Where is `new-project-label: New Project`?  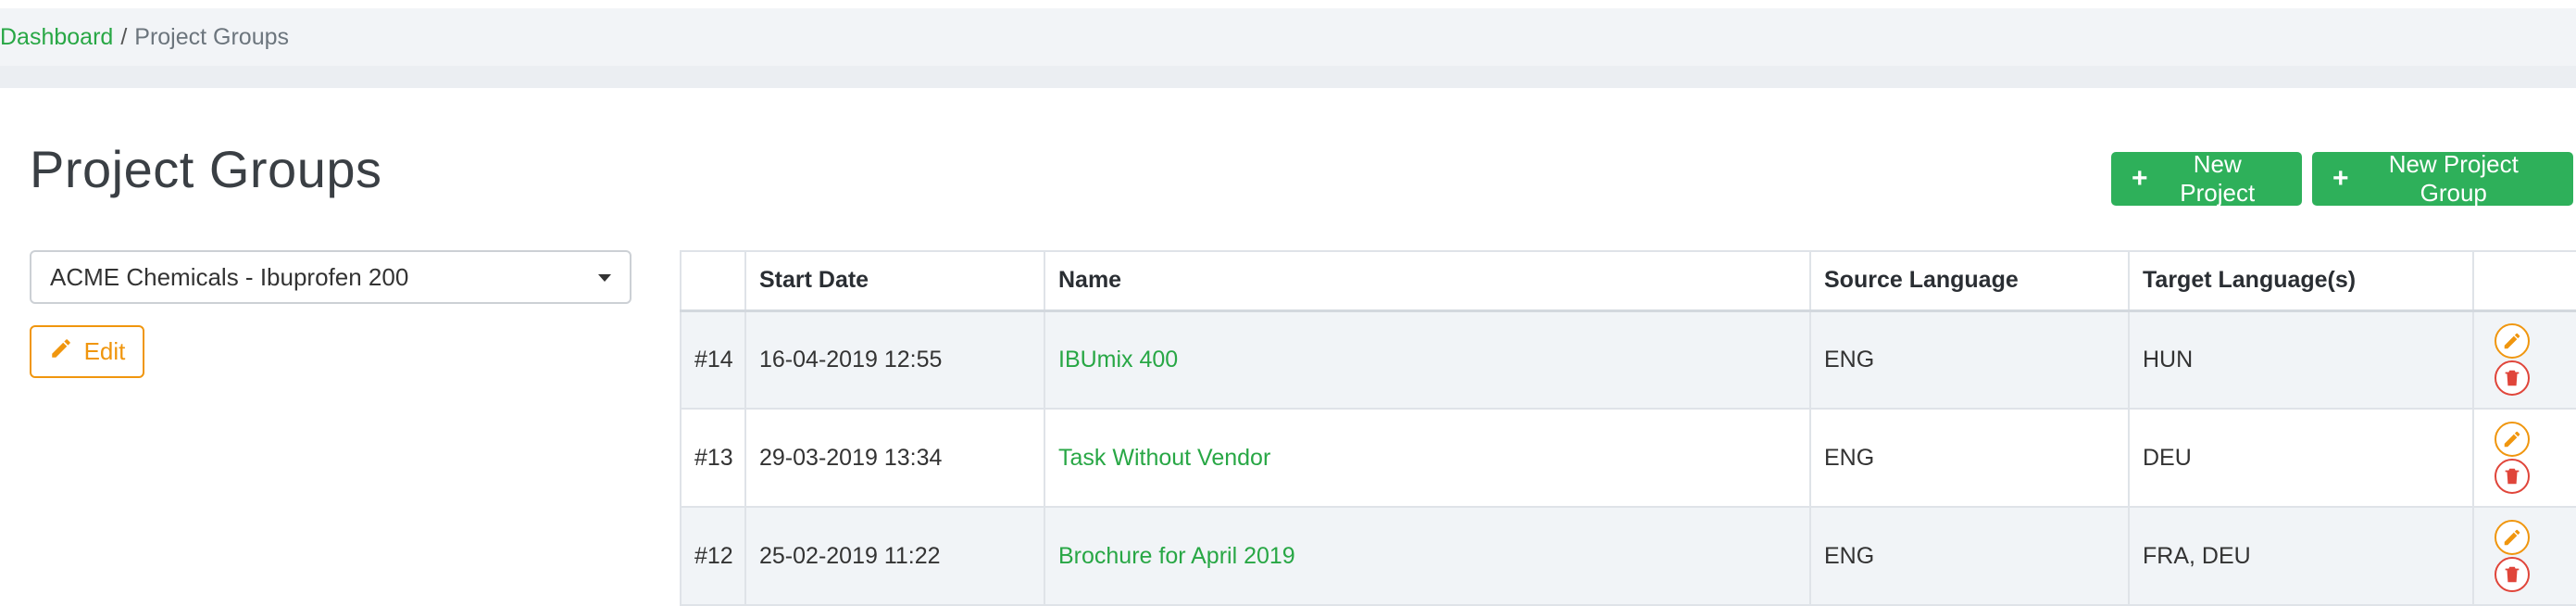 new-project-label: New Project is located at coordinates (2218, 178).